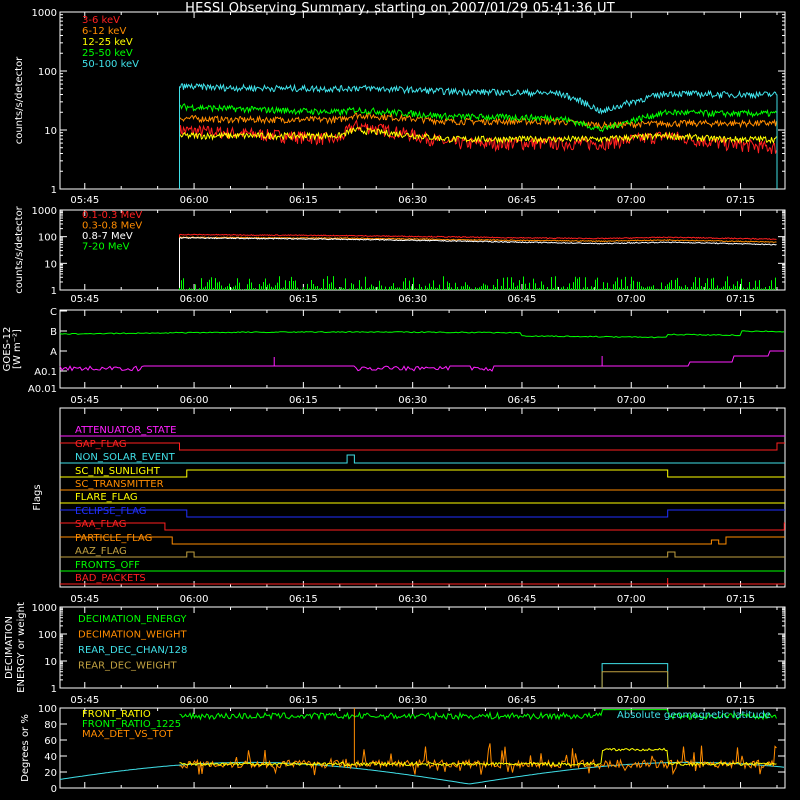 Image resolution: width=800 pixels, height=800 pixels. Describe the element at coordinates (478, 759) in the screenshot. I see `max-det-series` at that location.